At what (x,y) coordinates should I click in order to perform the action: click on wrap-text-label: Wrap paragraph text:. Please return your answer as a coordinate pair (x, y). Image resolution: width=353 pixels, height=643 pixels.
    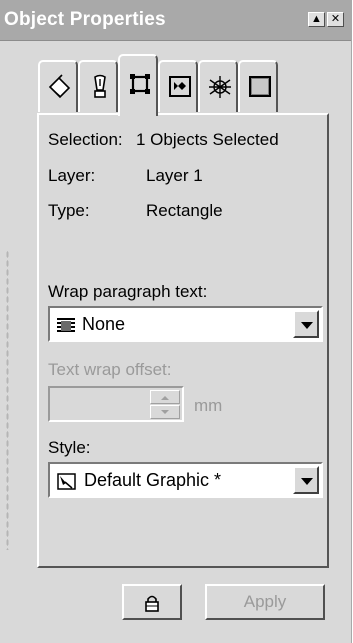
    Looking at the image, I should click on (128, 291).